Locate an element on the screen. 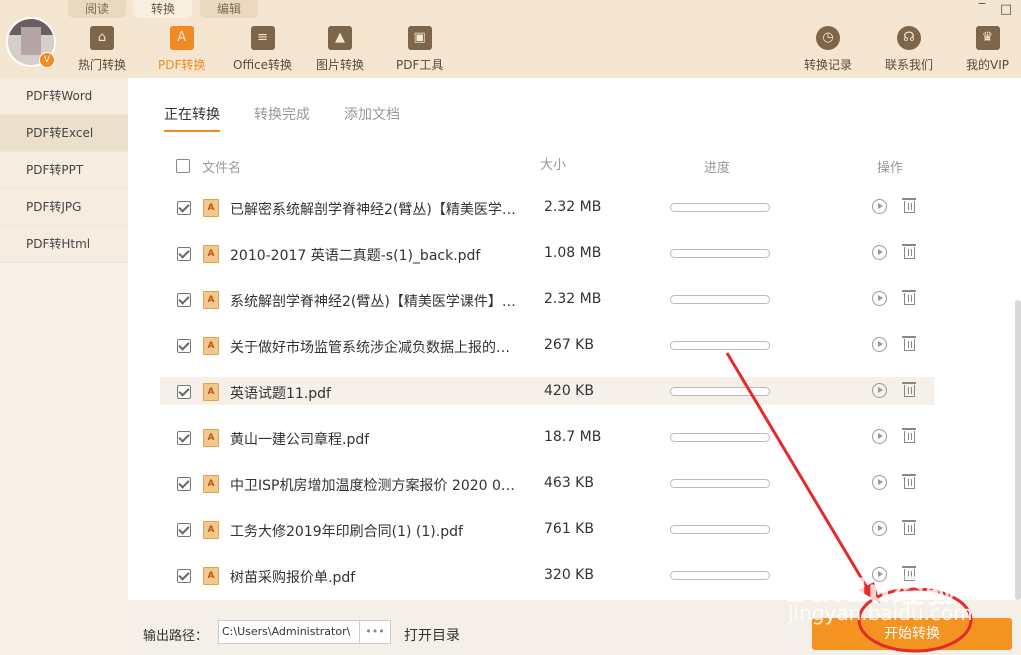  select-all-checkbox is located at coordinates (183, 166).